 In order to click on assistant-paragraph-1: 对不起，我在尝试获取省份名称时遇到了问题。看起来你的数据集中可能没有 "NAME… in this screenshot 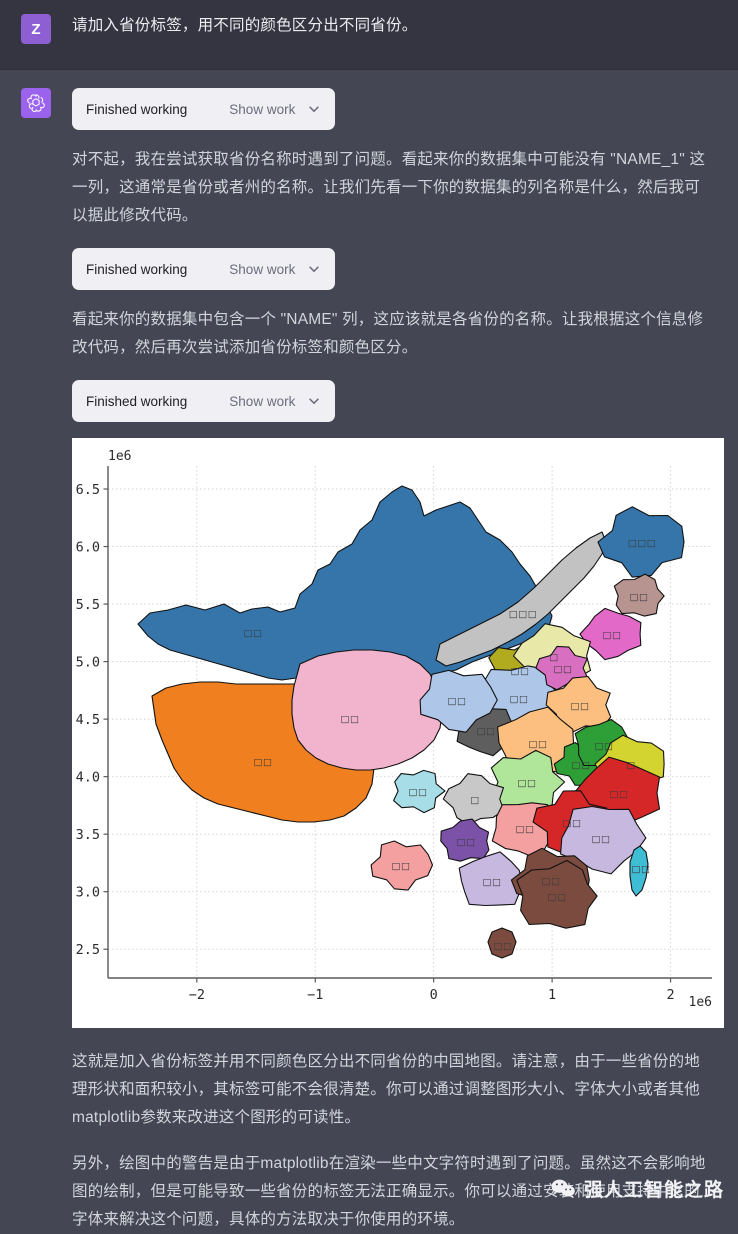, I will do `click(389, 187)`.